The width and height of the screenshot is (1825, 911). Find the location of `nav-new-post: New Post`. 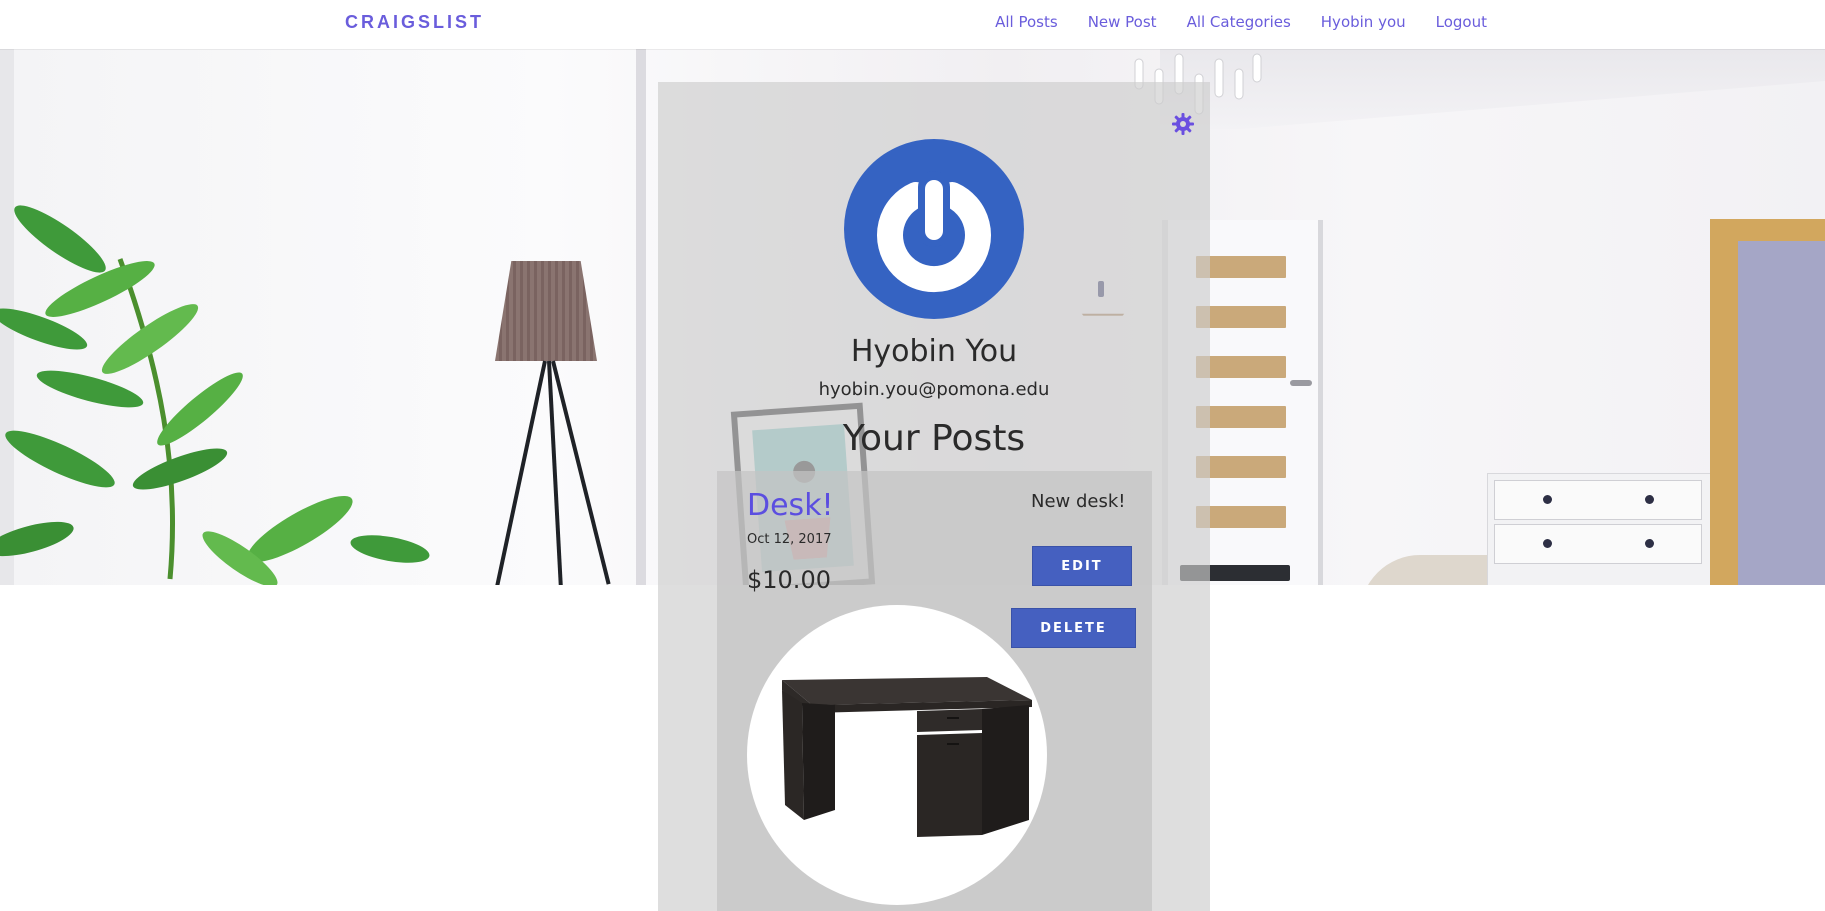

nav-new-post: New Post is located at coordinates (1122, 22).